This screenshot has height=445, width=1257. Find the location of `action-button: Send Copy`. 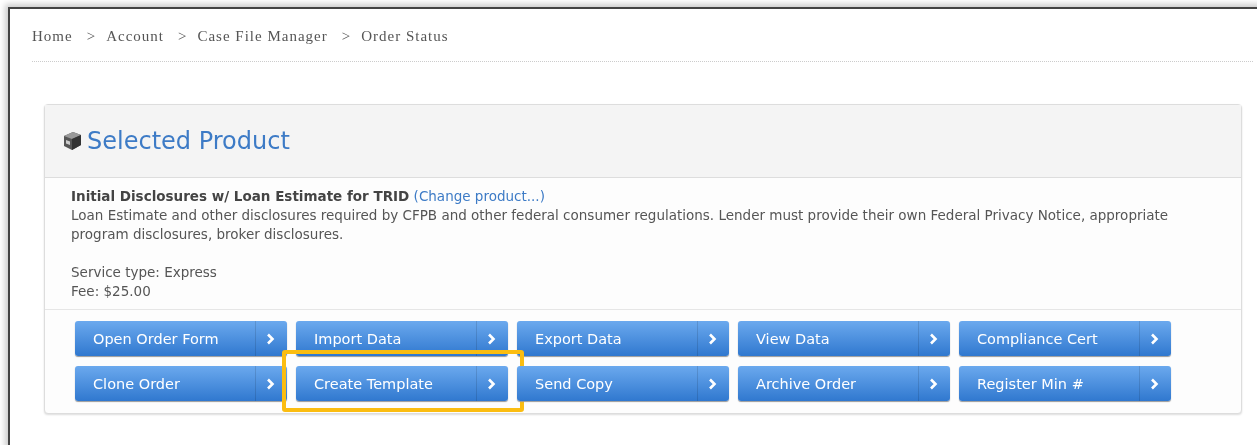

action-button: Send Copy is located at coordinates (623, 383).